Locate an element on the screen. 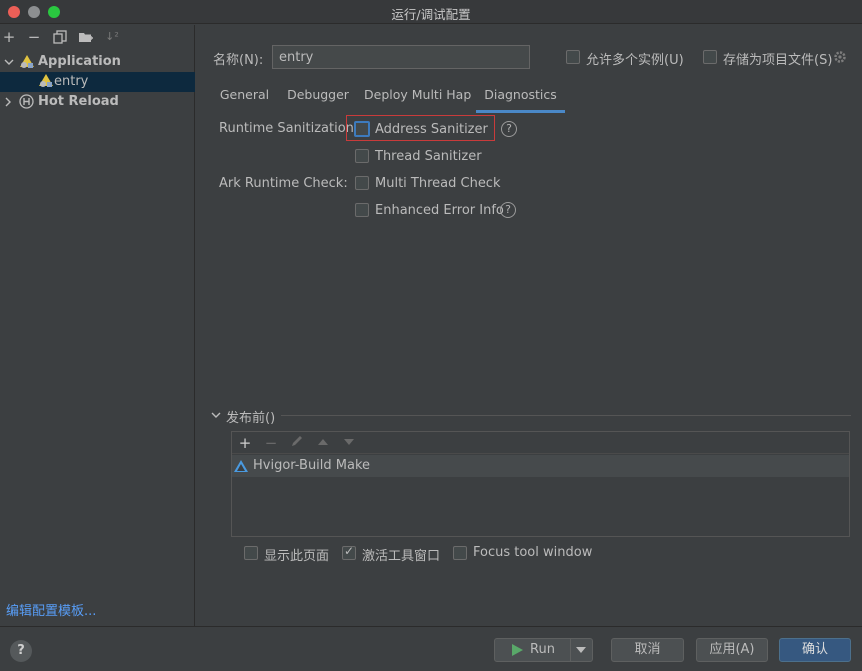 This screenshot has width=862, height=671. tab-diagnostics: Diagnostics is located at coordinates (520, 100).